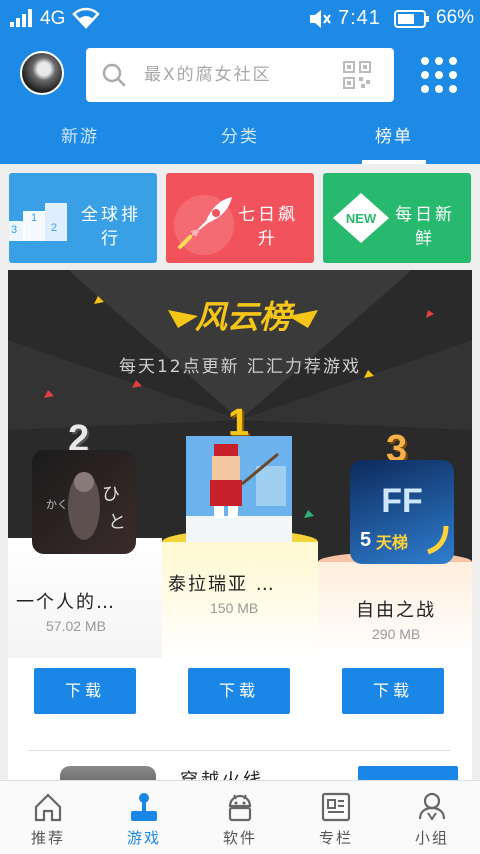 The image size is (480, 854). I want to click on search-input, so click(244, 75).